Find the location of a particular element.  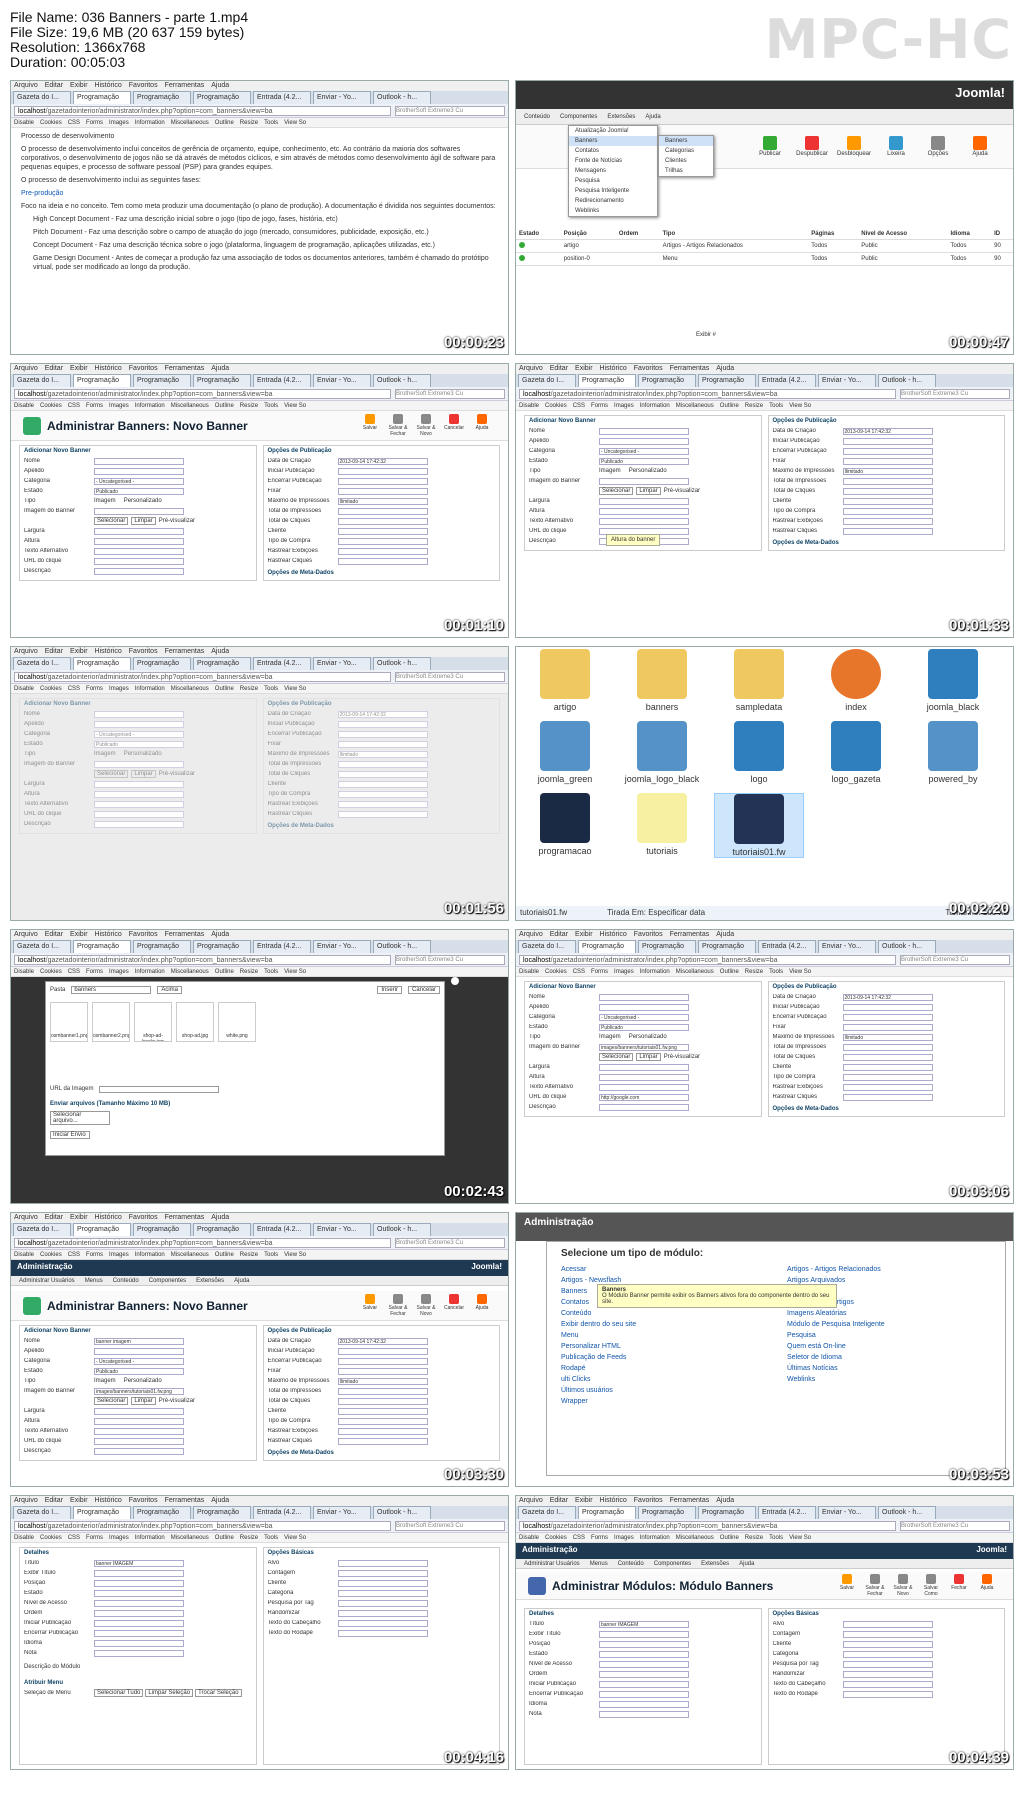

image-url-input is located at coordinates (159, 1089).